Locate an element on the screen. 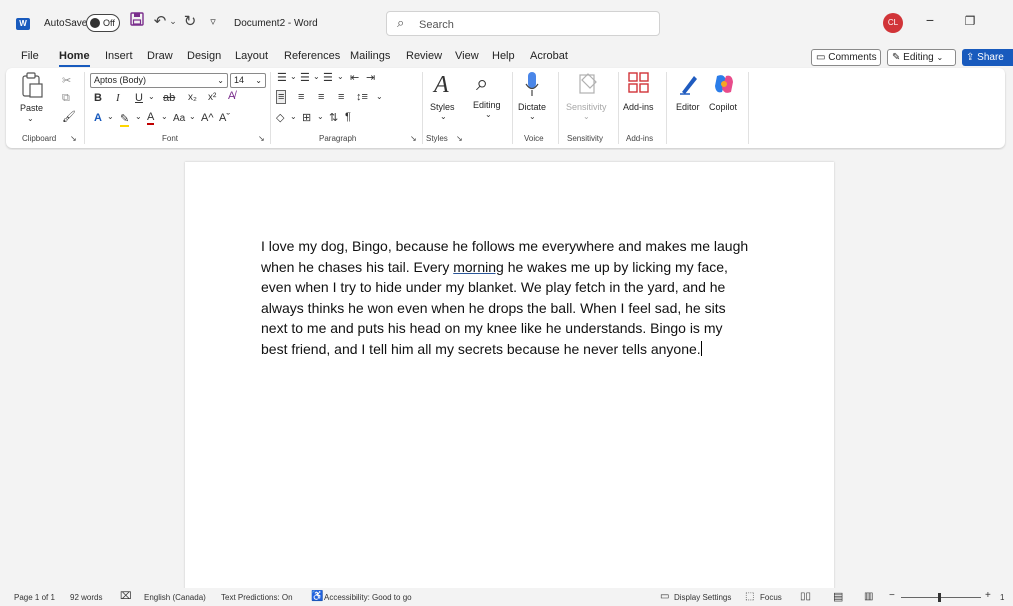 This screenshot has height=606, width=1013. restore-icon: ❐ is located at coordinates (970, 21).